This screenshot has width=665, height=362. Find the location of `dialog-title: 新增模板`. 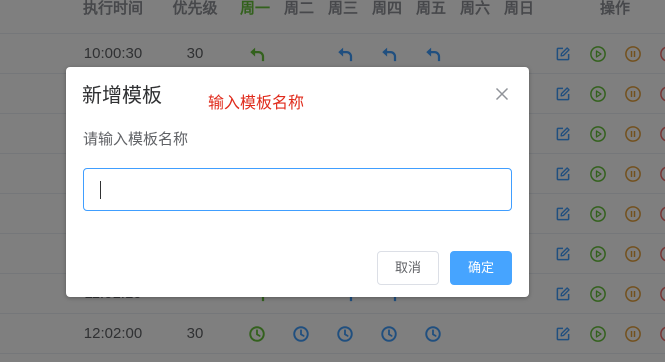

dialog-title: 新增模板 is located at coordinates (122, 96).